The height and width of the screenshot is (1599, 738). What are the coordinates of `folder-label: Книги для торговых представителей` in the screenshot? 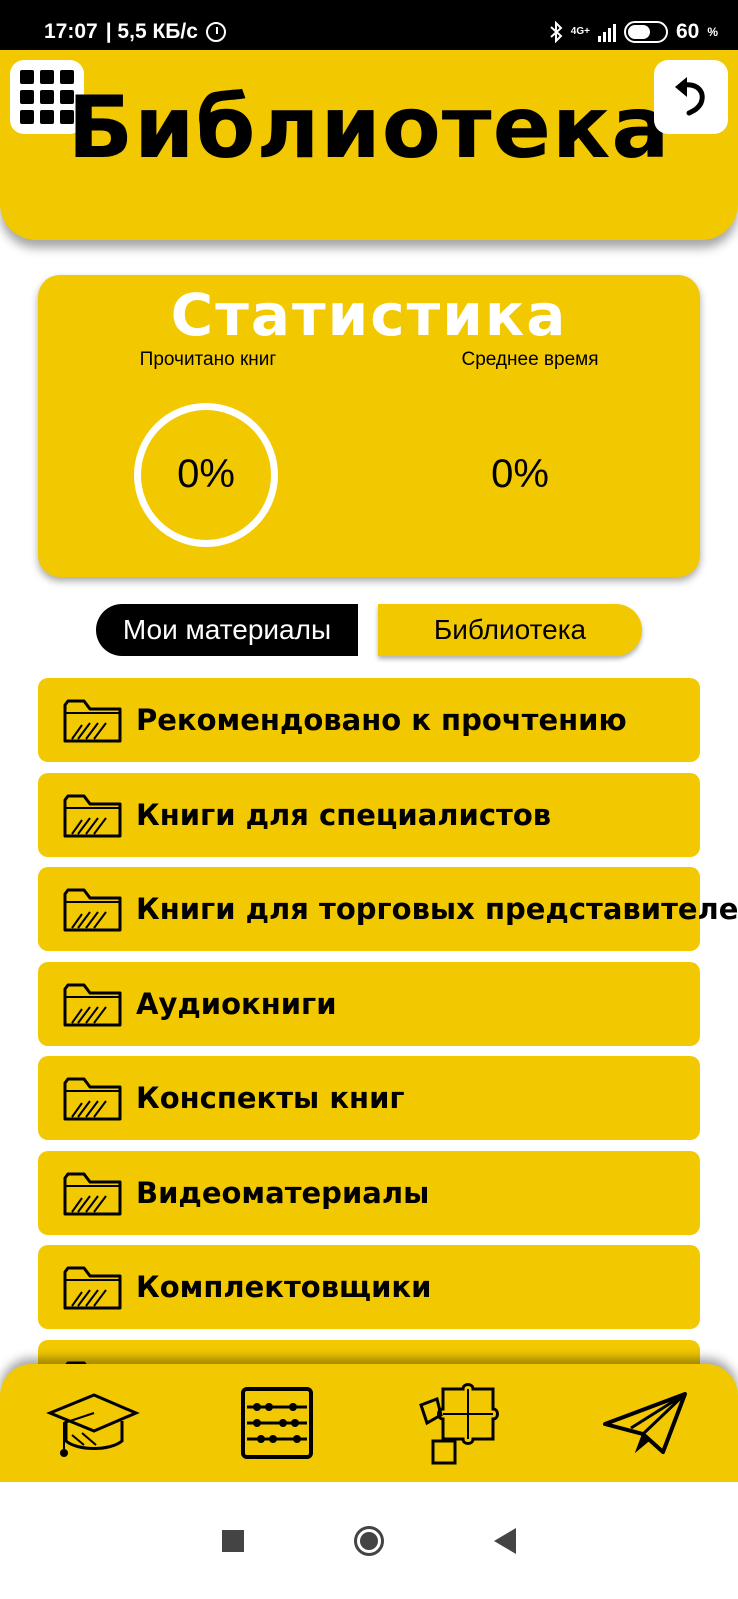 It's located at (437, 909).